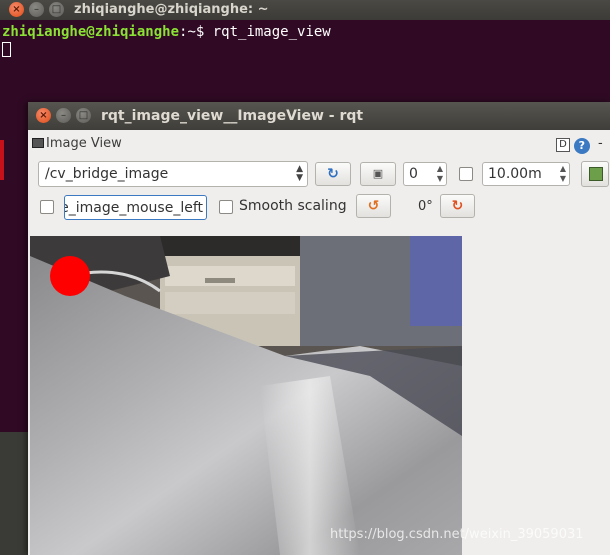 This screenshot has width=610, height=555. What do you see at coordinates (293, 206) in the screenshot?
I see `smooth-scaling-label: Smooth scaling` at bounding box center [293, 206].